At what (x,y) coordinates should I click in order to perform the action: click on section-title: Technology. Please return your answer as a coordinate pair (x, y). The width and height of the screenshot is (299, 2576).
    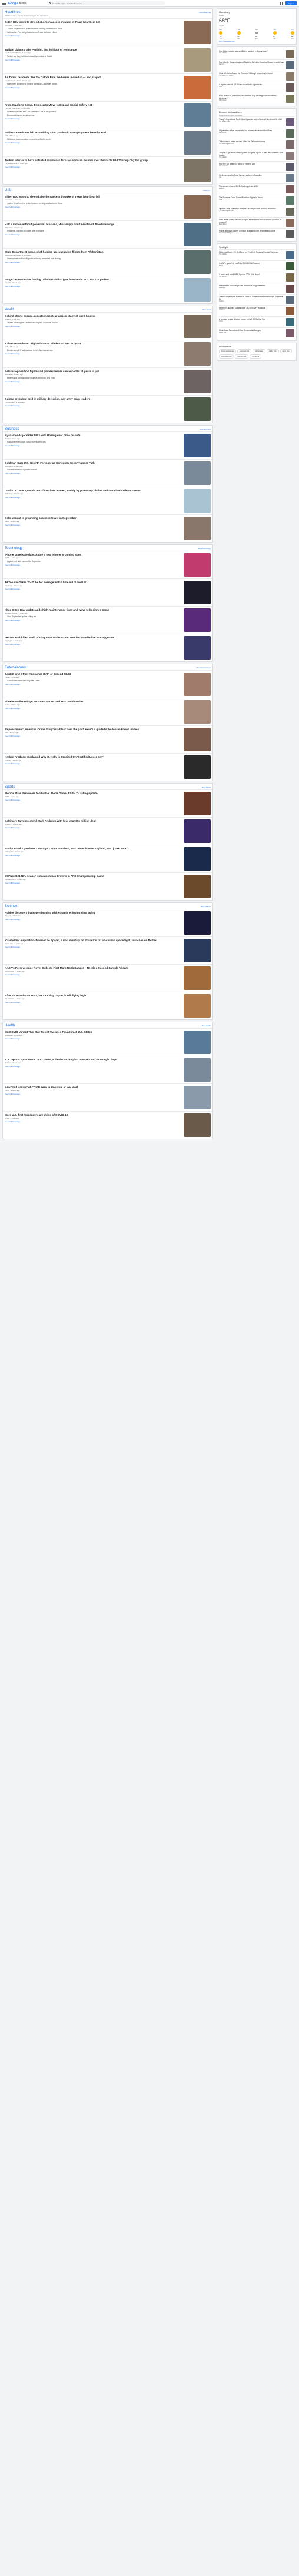
    Looking at the image, I should click on (13, 548).